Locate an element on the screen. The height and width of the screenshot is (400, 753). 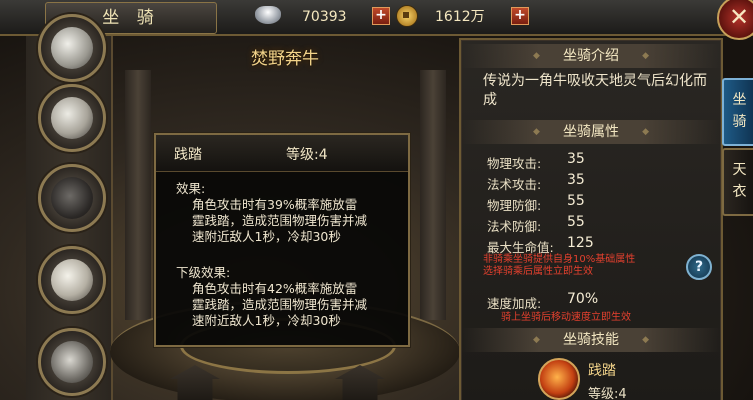
tooltip-effect-line: 角色攻击时有39%概率施放雷 is located at coordinates (275, 204).